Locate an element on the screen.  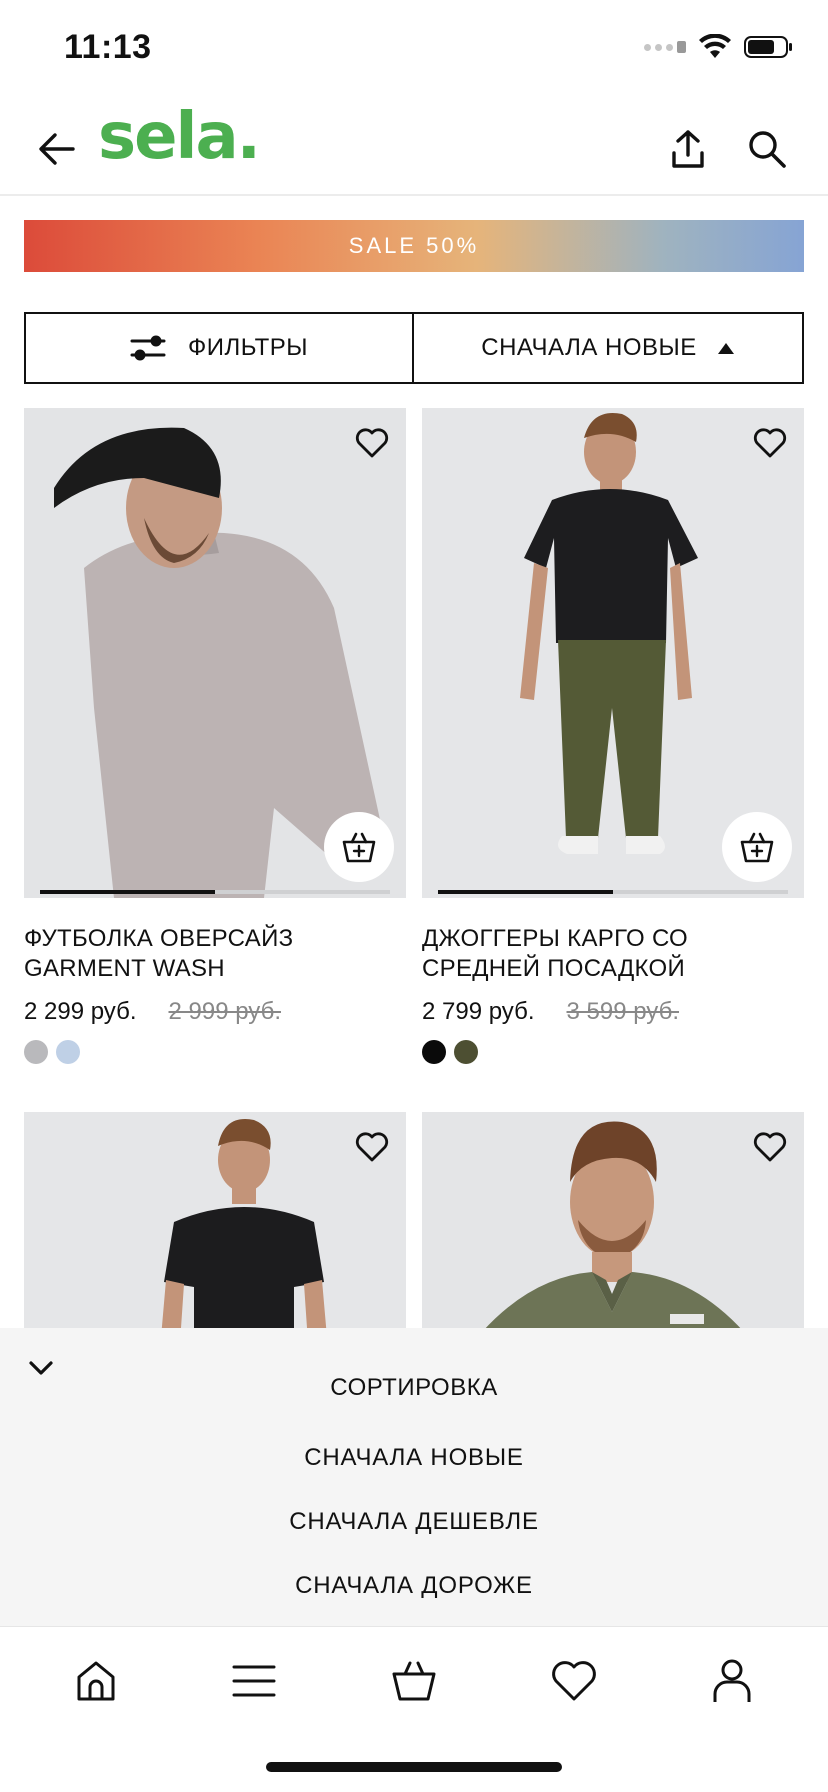
search-button is located at coordinates (767, 149).